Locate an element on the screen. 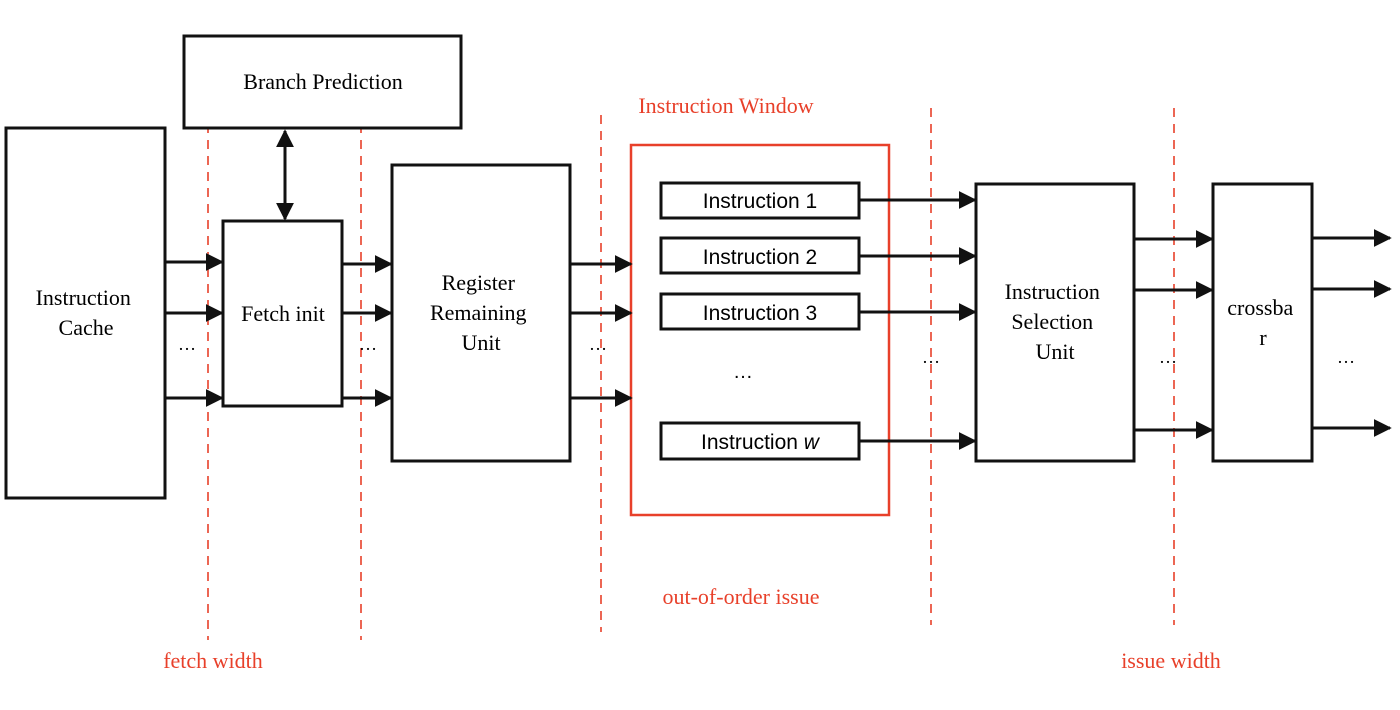 The width and height of the screenshot is (1400, 710). window-entry-1: Instruction 1 is located at coordinates (760, 200).